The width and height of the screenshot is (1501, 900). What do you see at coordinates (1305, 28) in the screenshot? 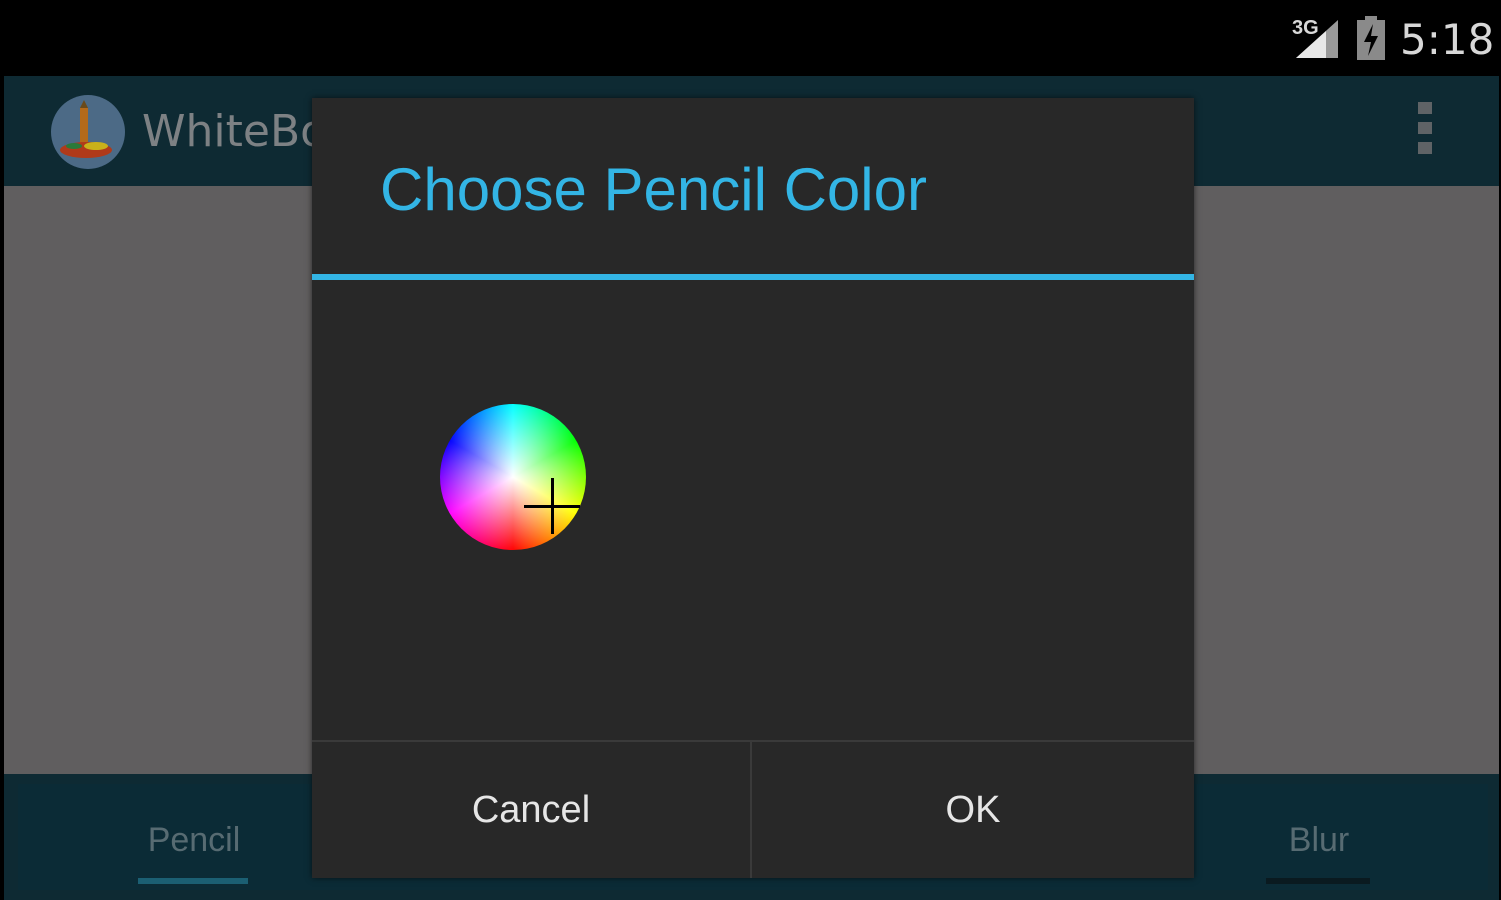
I see `network-type-label: 3G` at bounding box center [1305, 28].